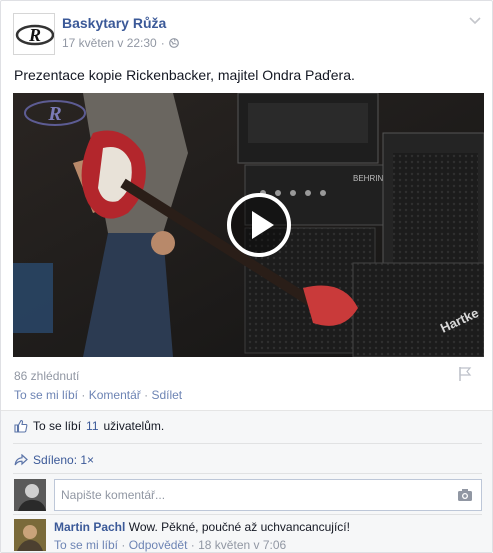 The image size is (493, 553). Describe the element at coordinates (86, 545) in the screenshot. I see `comment-like-link: To se mi líbí` at that location.